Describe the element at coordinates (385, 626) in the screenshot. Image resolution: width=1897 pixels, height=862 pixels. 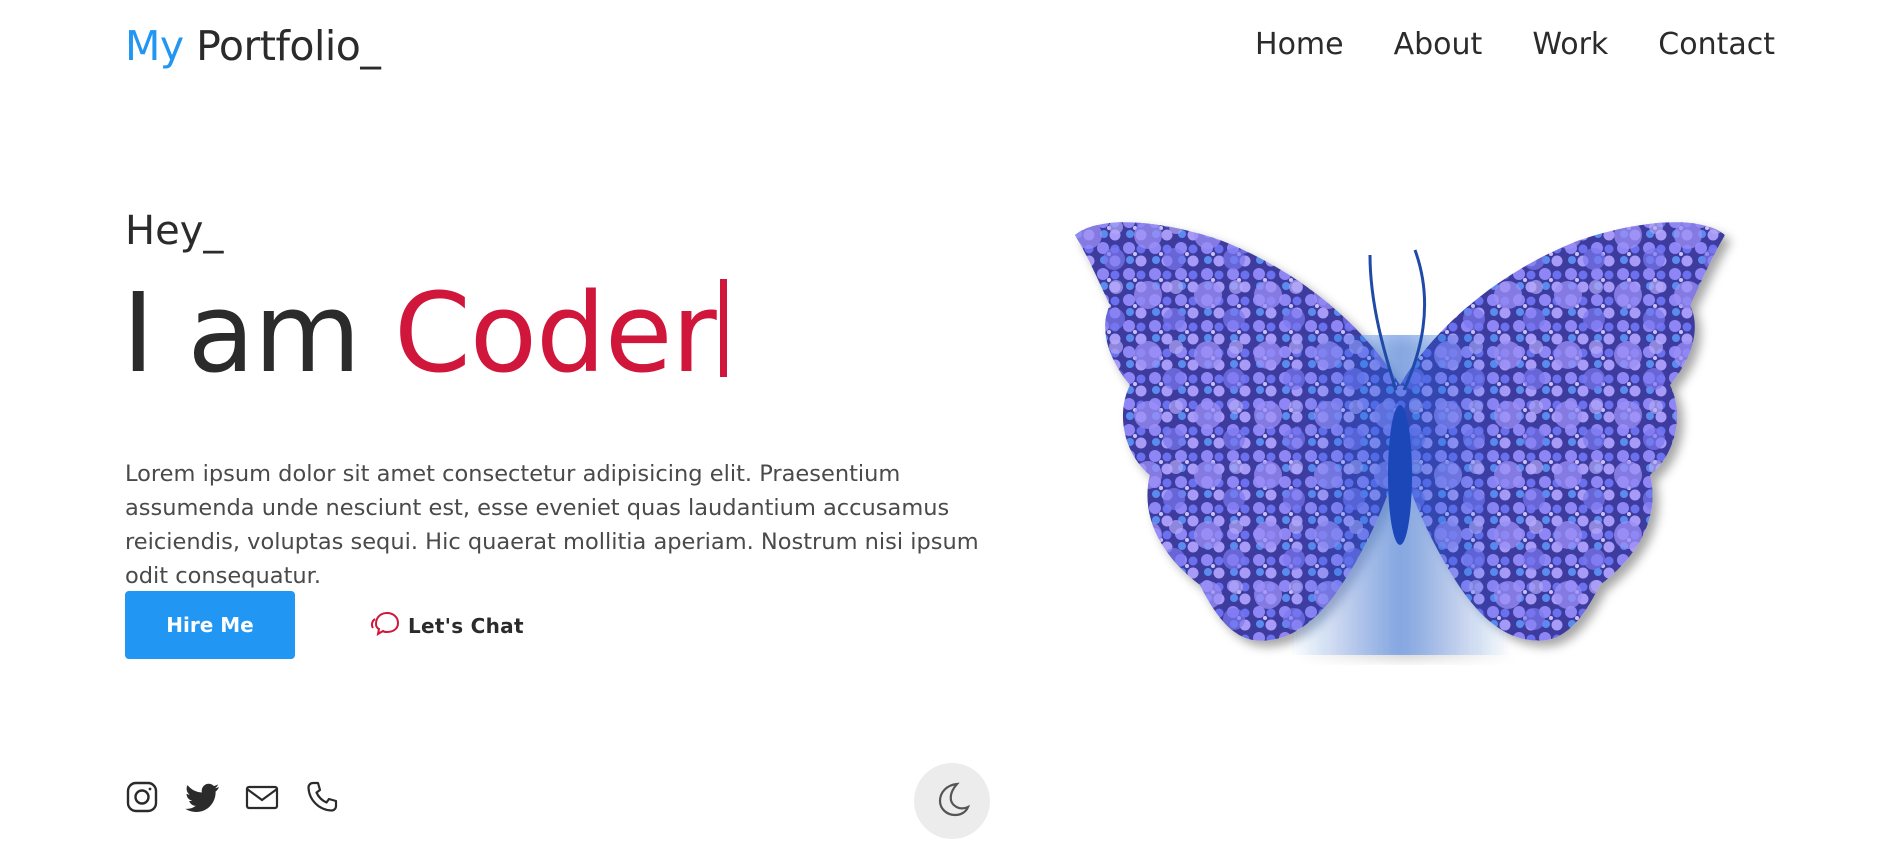
I see `chat-bubble-icon` at that location.